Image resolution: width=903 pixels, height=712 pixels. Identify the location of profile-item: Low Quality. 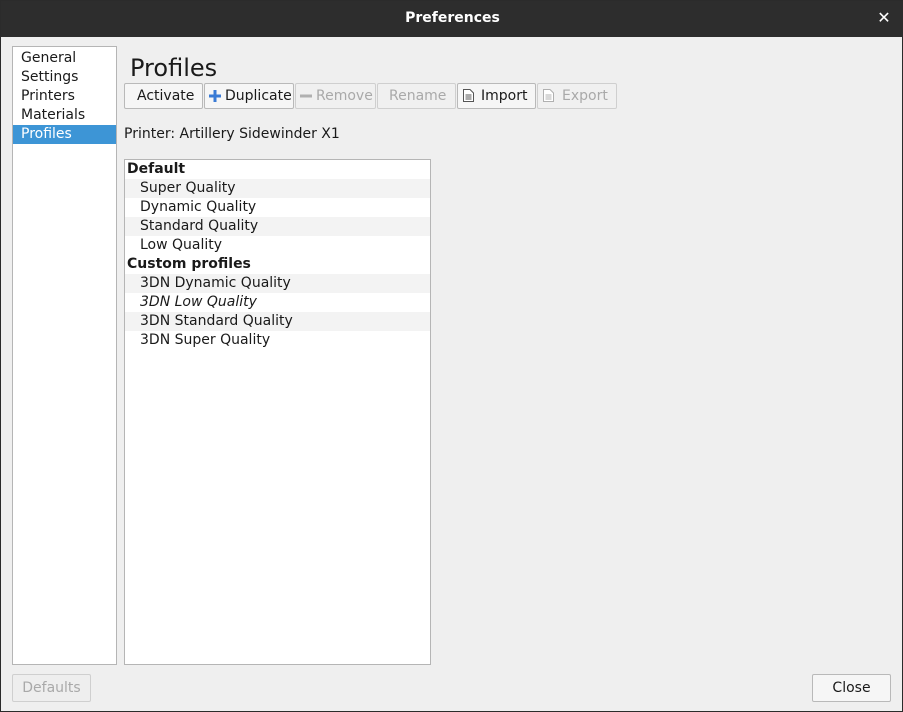
(277, 245).